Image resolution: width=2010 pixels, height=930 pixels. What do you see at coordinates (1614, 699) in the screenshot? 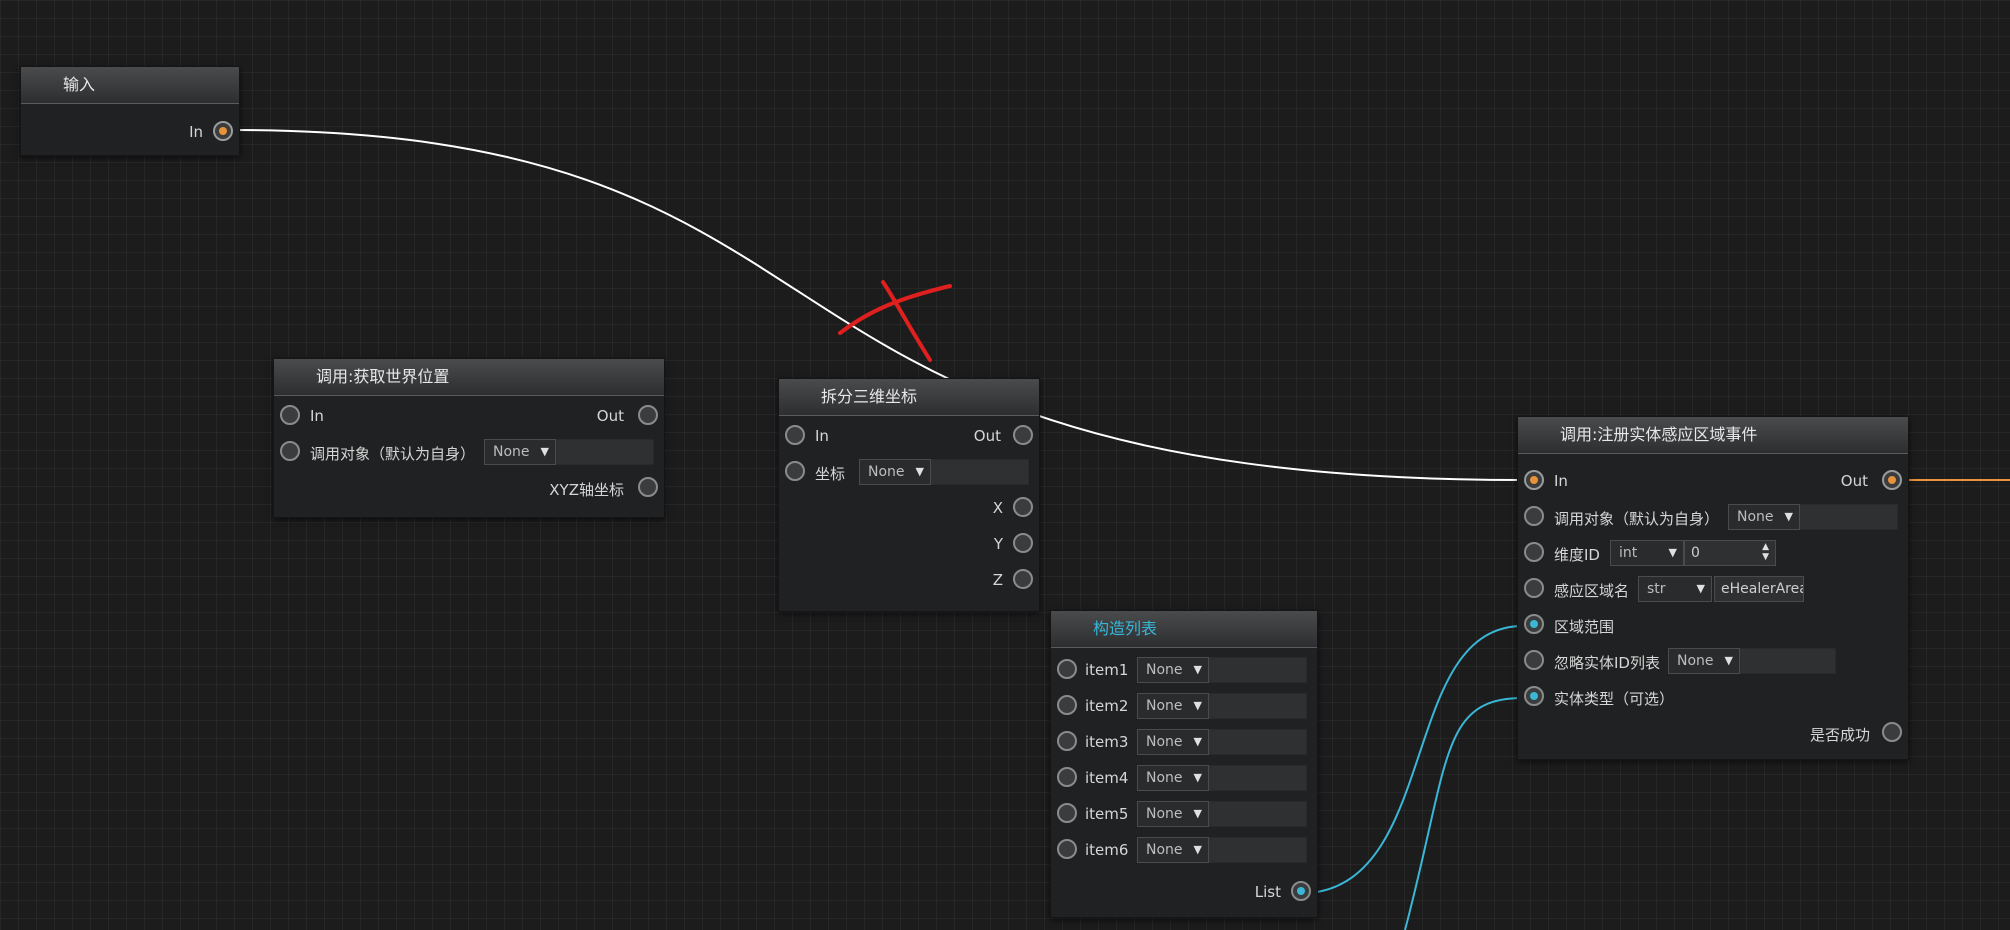
I see `entity-type-label: 实体类型（可选）` at bounding box center [1614, 699].